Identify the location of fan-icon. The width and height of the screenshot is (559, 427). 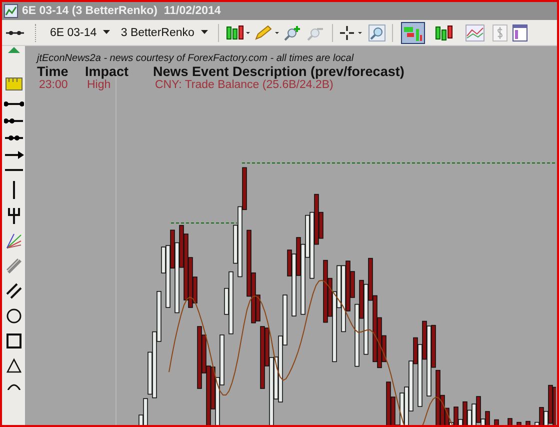
(14, 241).